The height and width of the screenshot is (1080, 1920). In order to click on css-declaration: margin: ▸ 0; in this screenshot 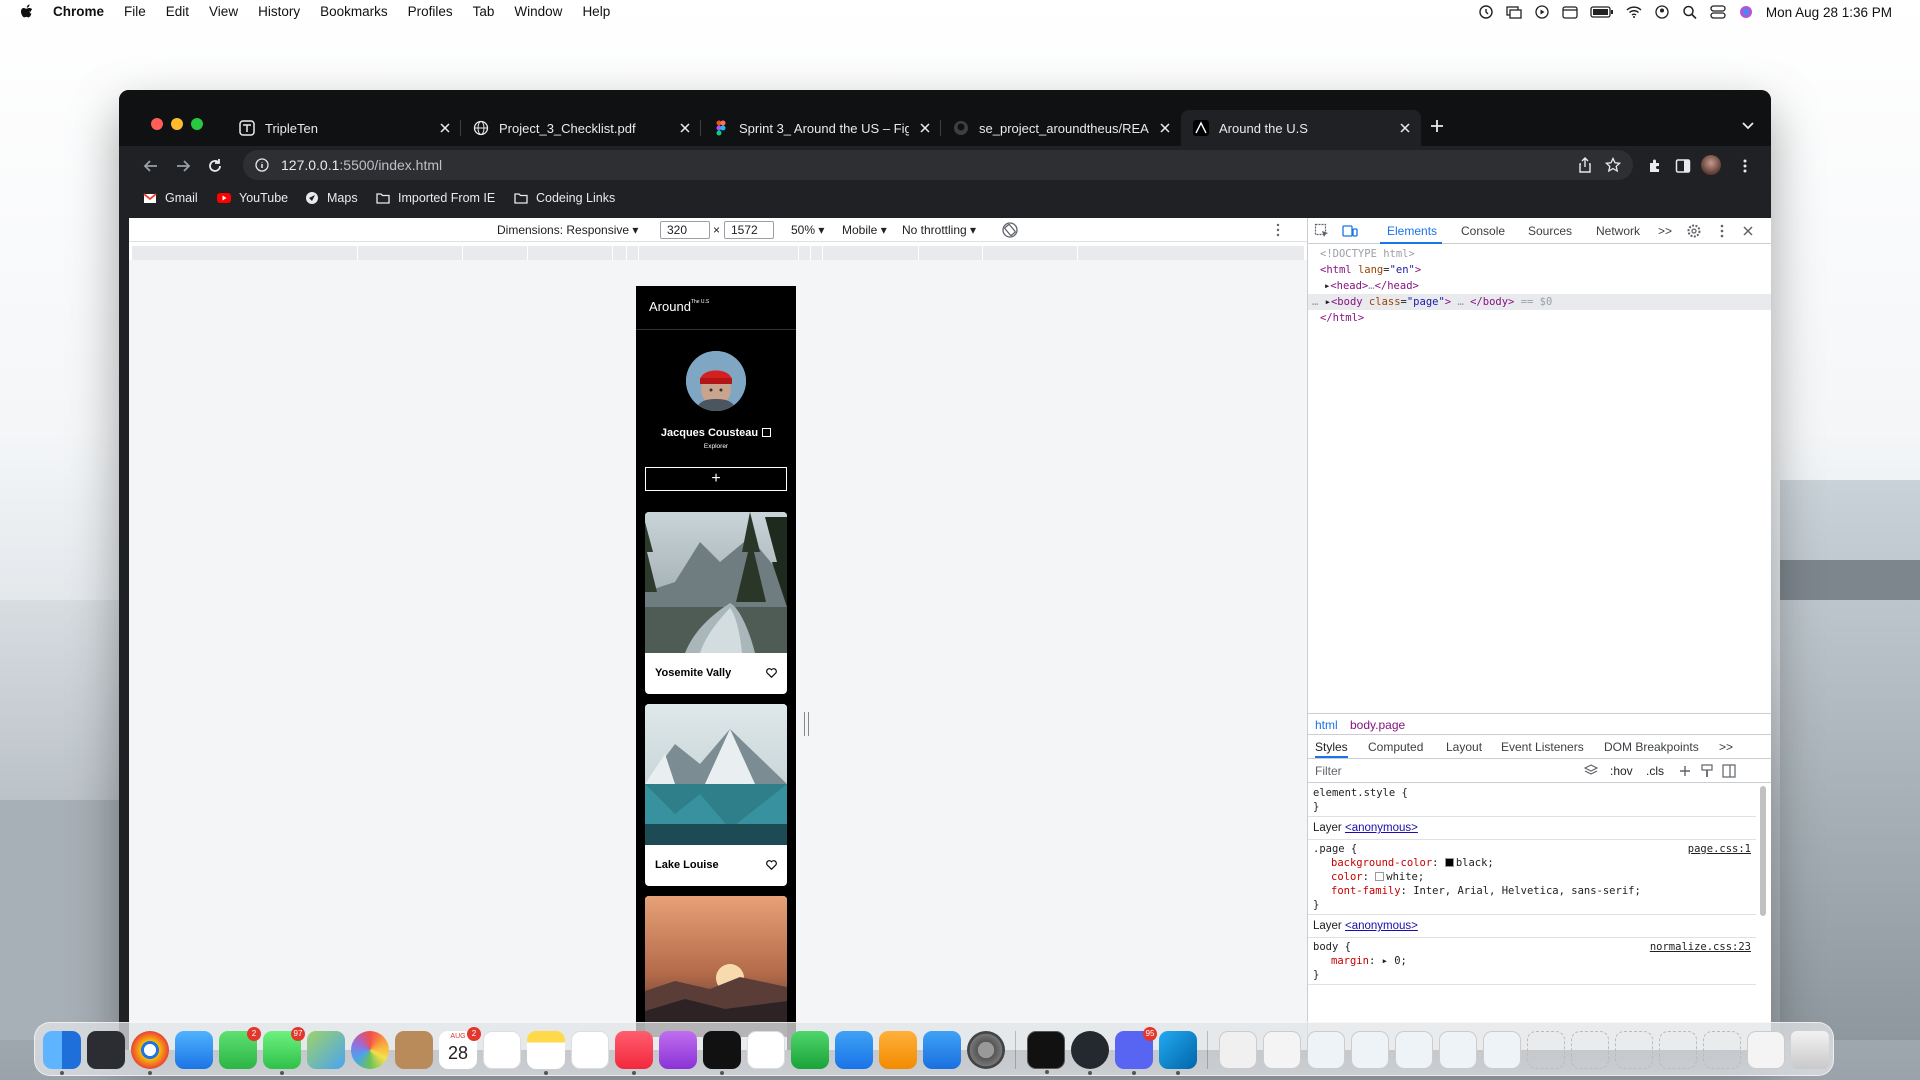, I will do `click(1532, 961)`.